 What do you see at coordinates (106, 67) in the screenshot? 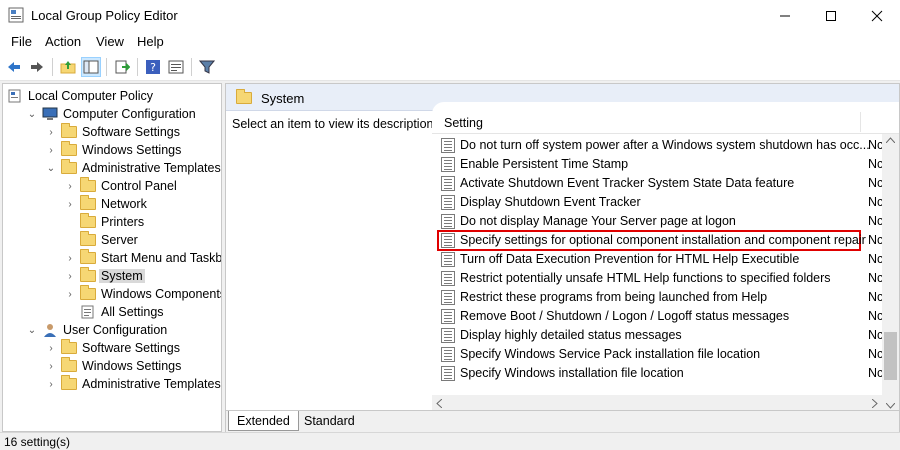
I see `toolbar-separator` at bounding box center [106, 67].